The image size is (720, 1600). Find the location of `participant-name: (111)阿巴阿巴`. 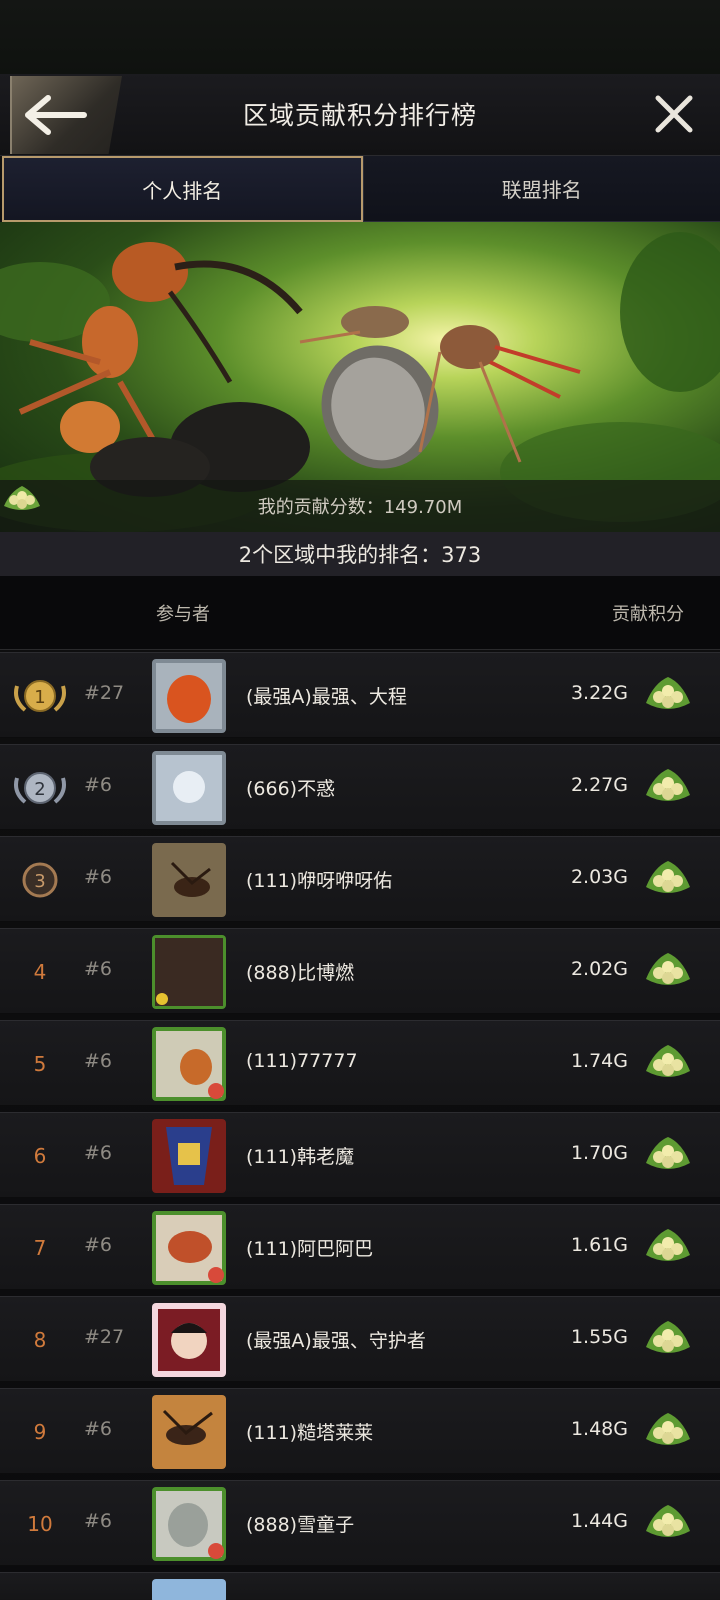

participant-name: (111)阿巴阿巴 is located at coordinates (310, 1249).